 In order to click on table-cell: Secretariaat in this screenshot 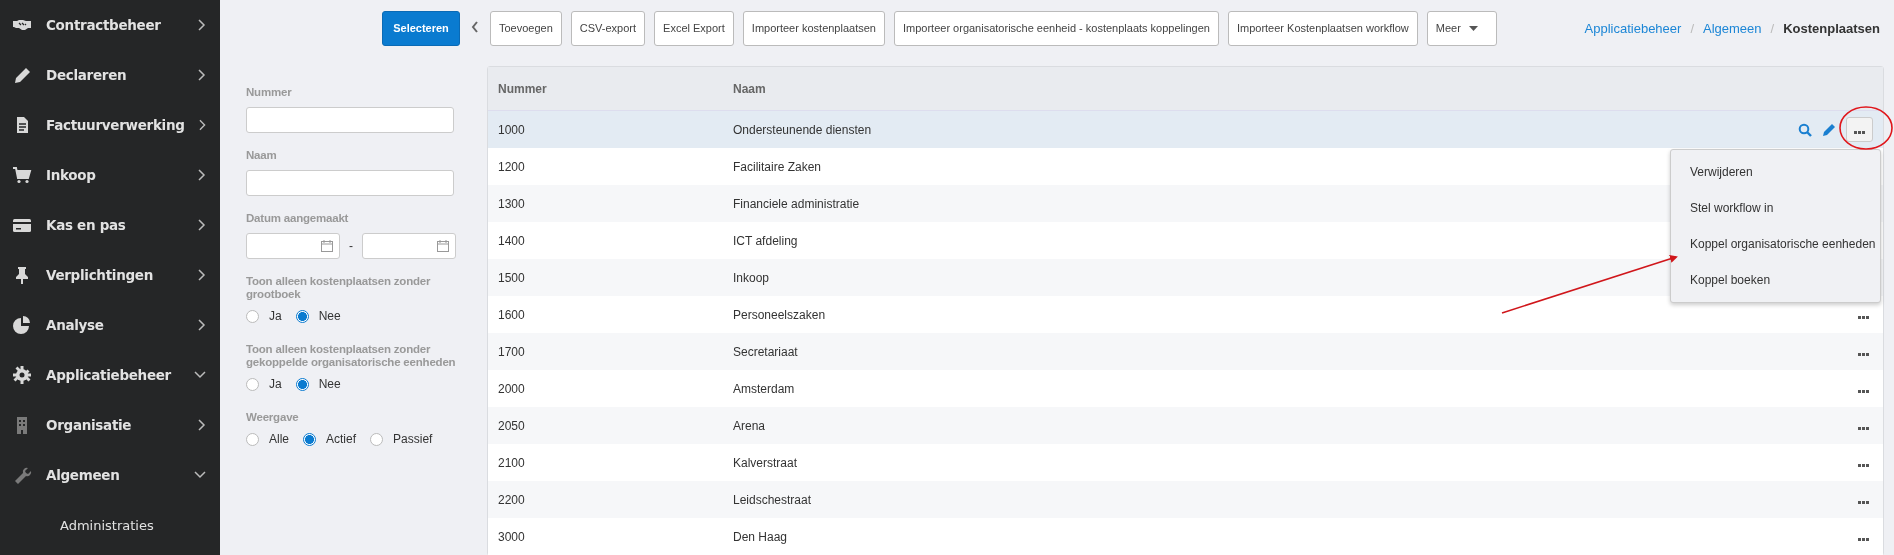, I will do `click(765, 351)`.